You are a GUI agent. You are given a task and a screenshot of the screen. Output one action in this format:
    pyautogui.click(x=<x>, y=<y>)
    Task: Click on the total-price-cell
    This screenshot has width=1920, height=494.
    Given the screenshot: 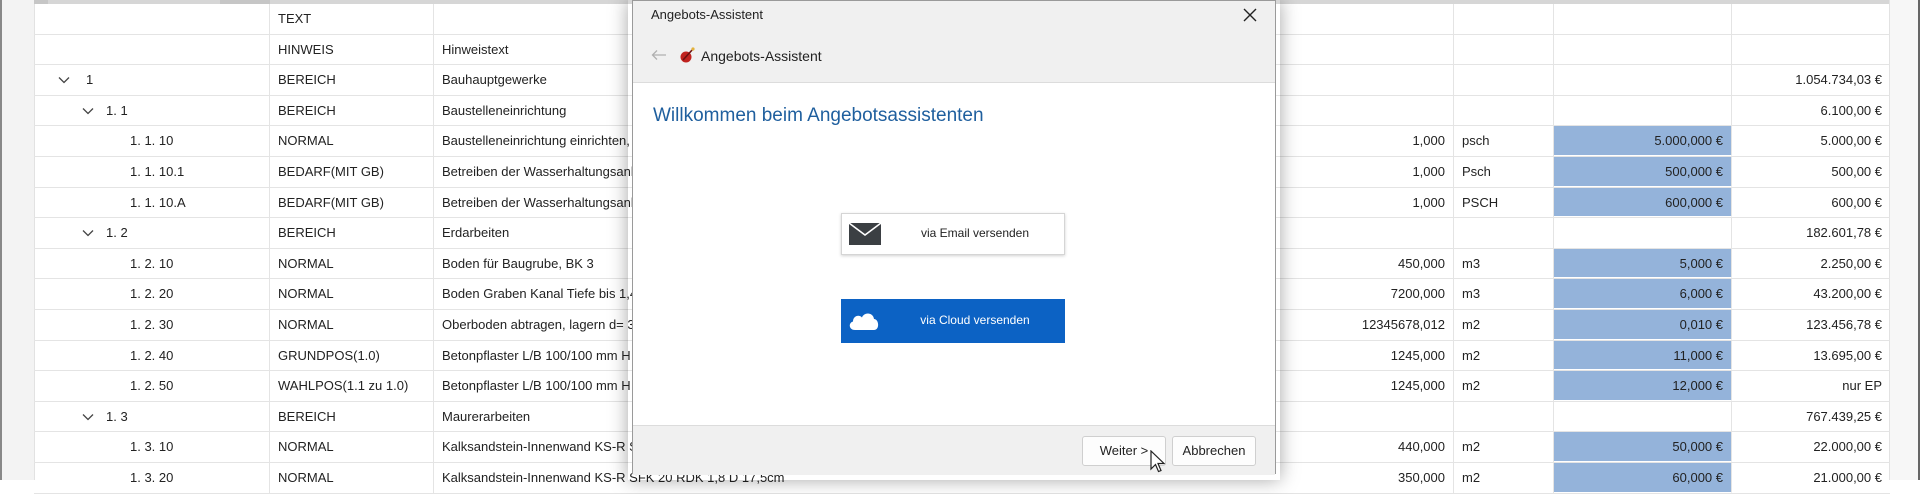 What is the action you would take?
    pyautogui.click(x=1811, y=50)
    